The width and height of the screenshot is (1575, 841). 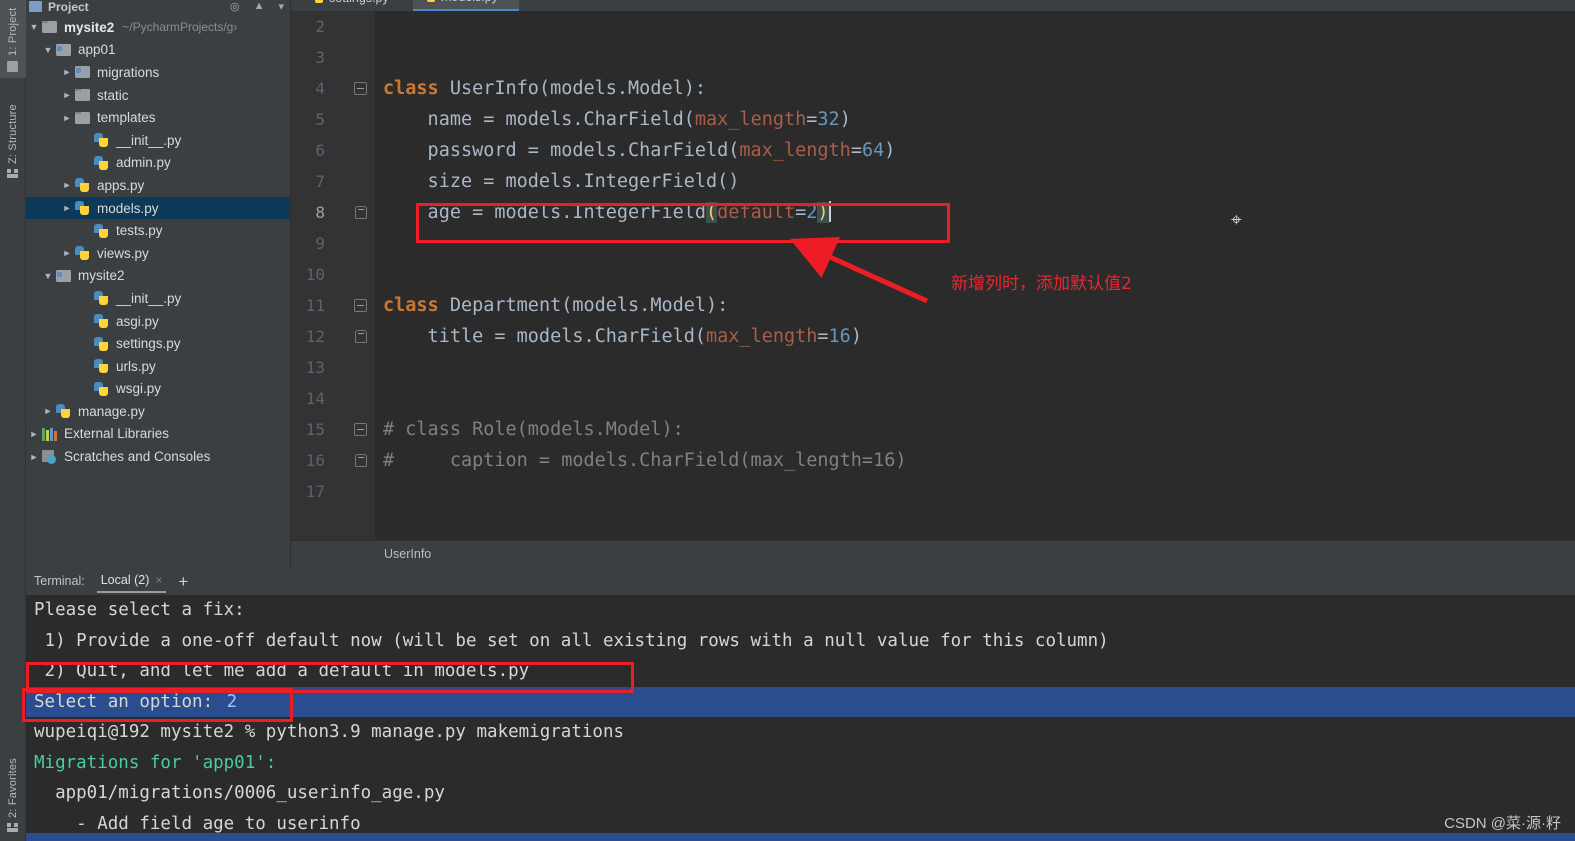 I want to click on tree-node-label: manage.py, so click(x=111, y=411).